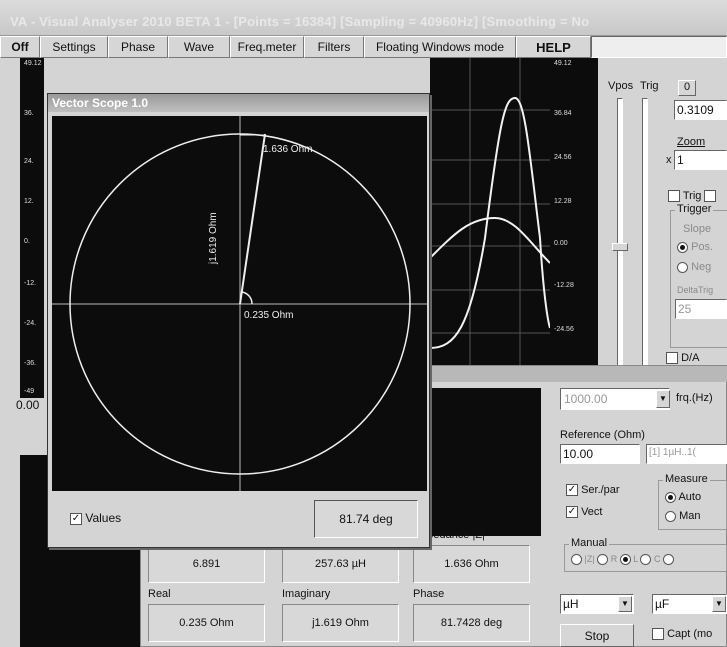 The width and height of the screenshot is (727, 647). I want to click on phase-button: Phase, so click(138, 47).